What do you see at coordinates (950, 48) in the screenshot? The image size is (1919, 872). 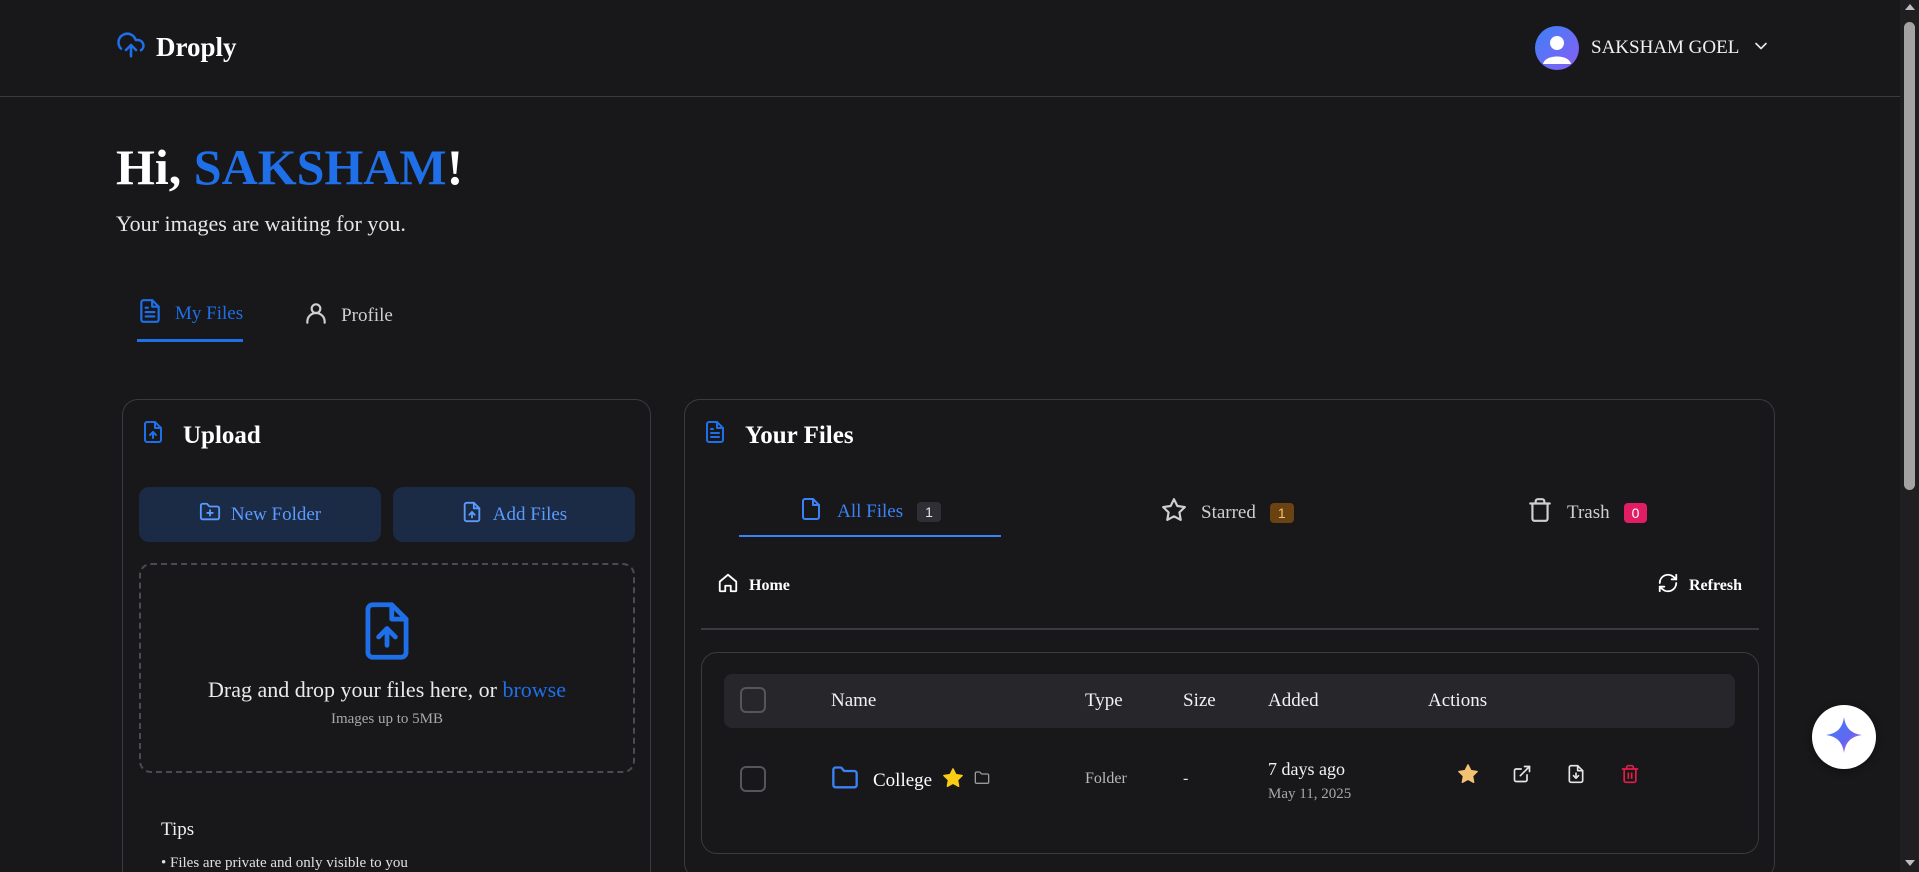 I see `top-header: Droply SAKSHAM GOEL` at bounding box center [950, 48].